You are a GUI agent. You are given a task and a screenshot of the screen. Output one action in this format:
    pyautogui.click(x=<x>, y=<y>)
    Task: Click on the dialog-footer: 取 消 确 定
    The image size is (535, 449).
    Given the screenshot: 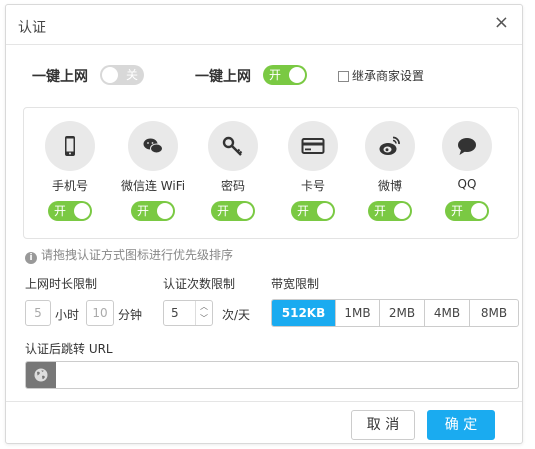 What is the action you would take?
    pyautogui.click(x=264, y=423)
    